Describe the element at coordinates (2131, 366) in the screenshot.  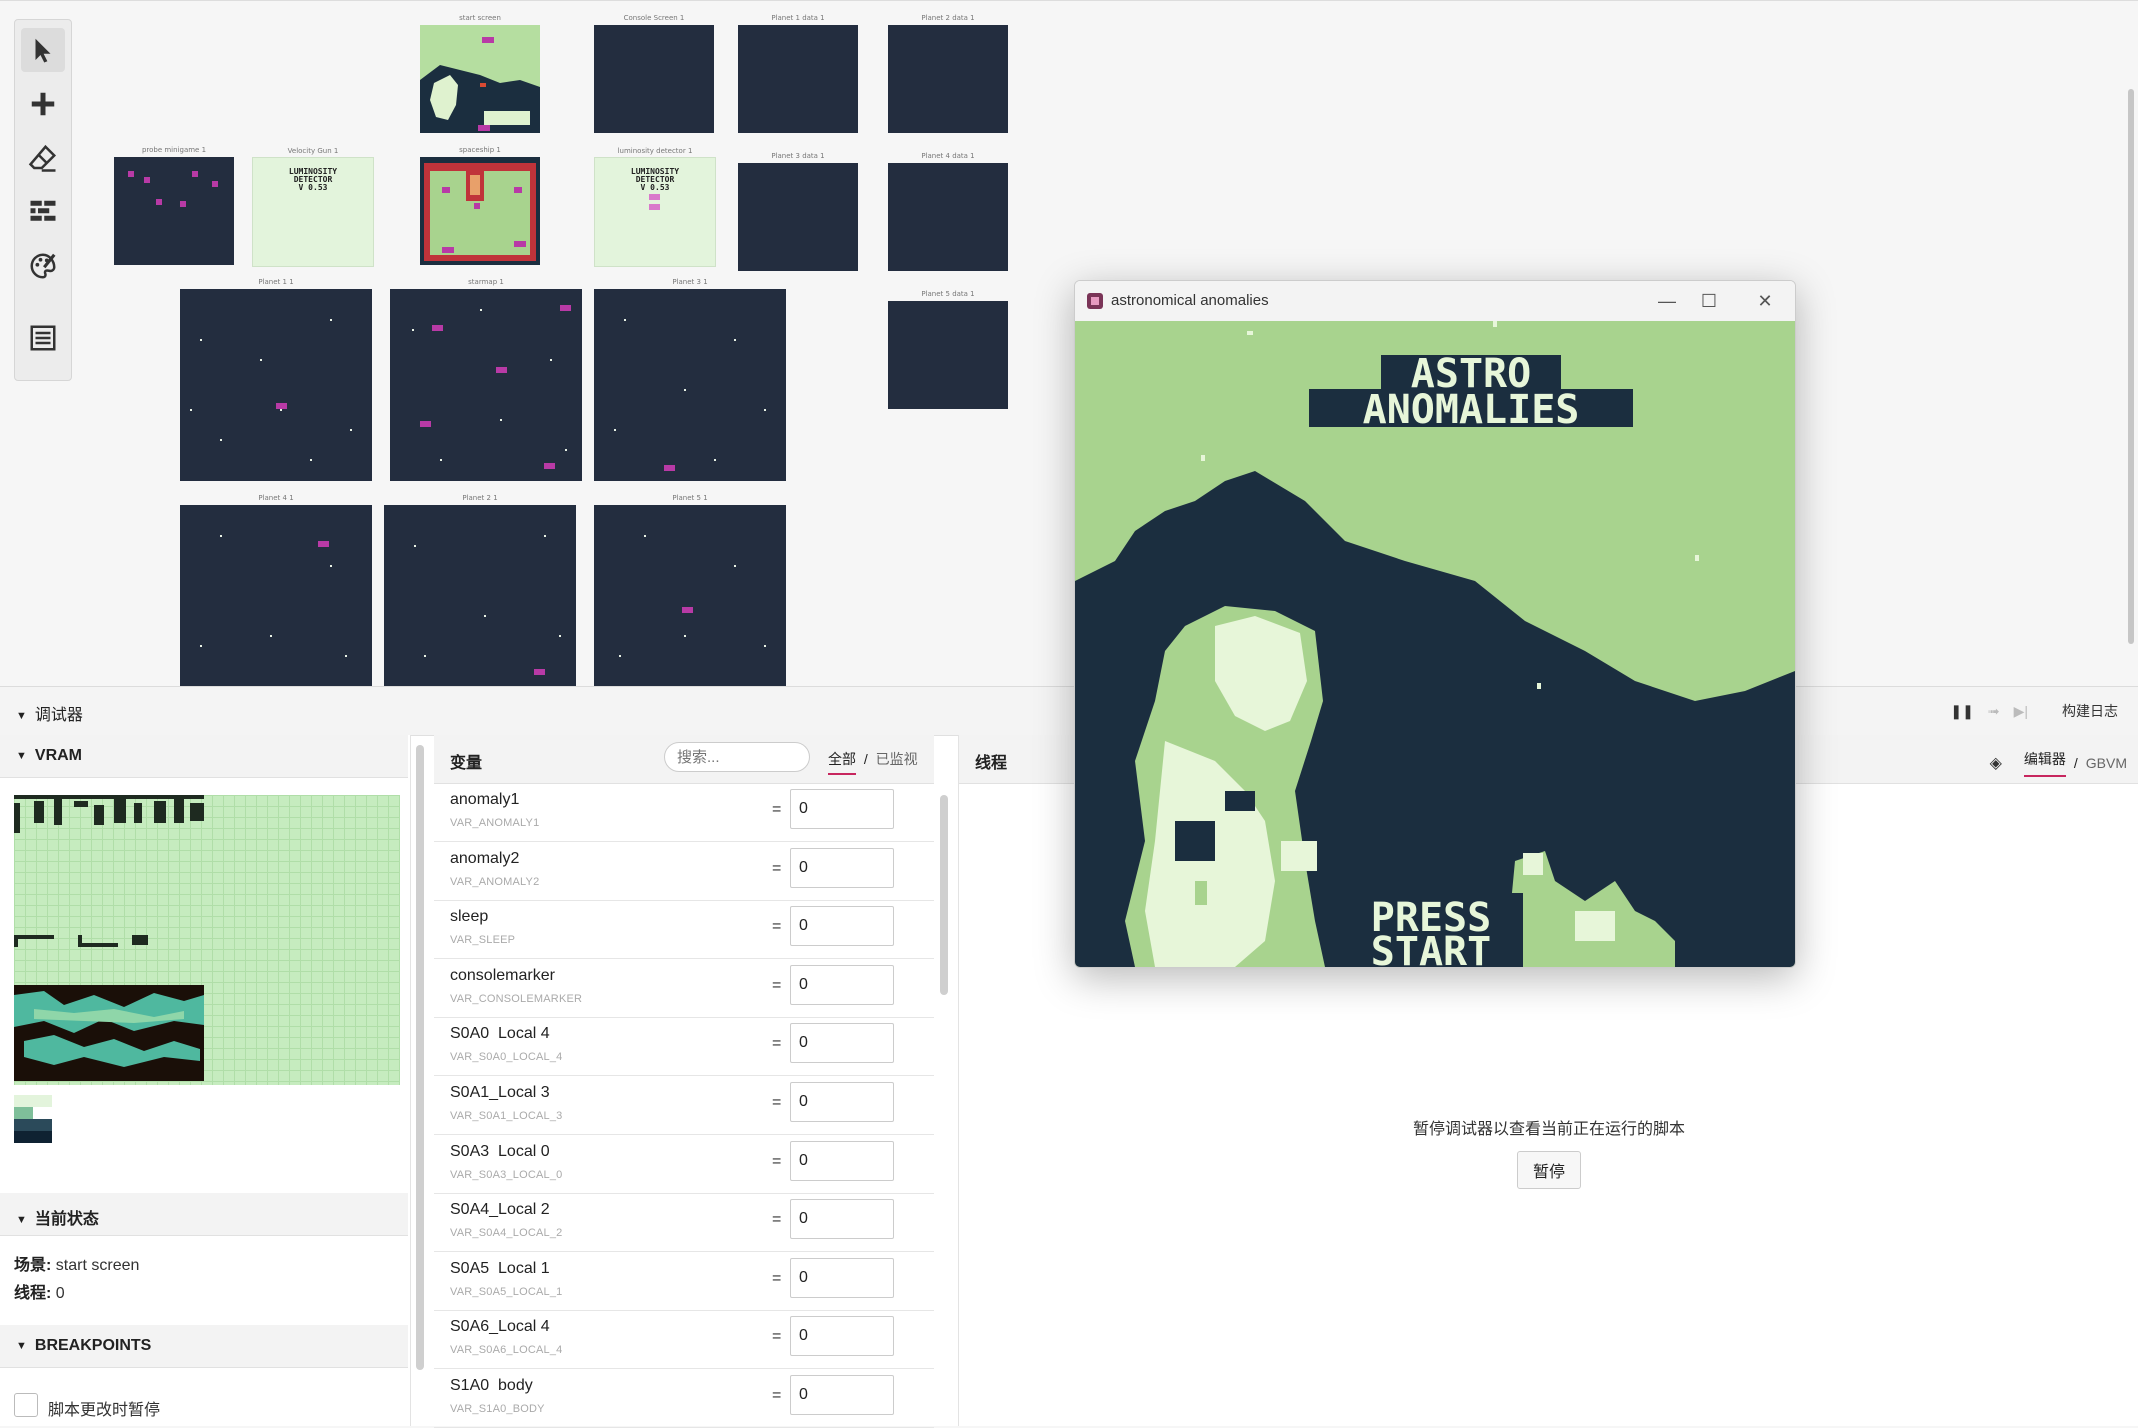
I see `world-scrollbar` at that location.